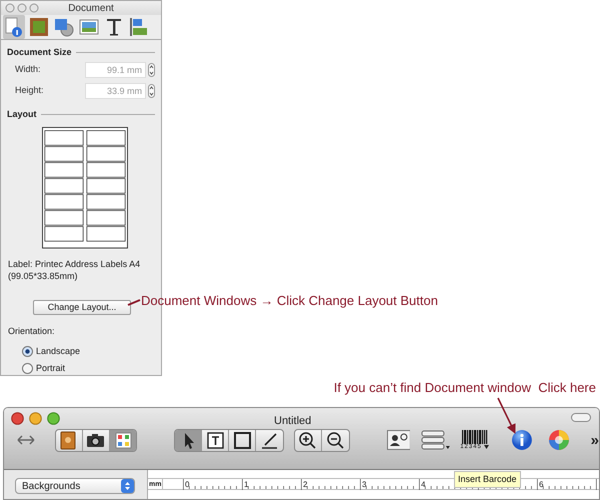  Describe the element at coordinates (75, 486) in the screenshot. I see `background-select: Backgrounds` at that location.